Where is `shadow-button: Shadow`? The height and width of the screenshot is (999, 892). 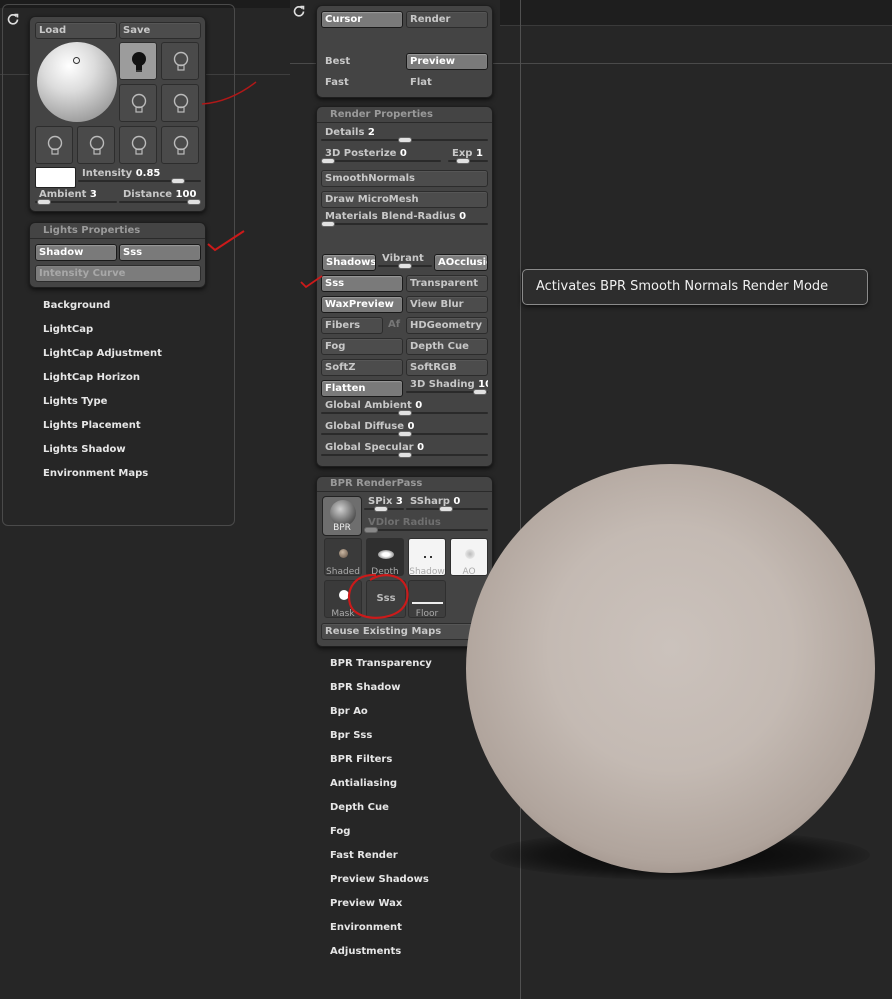 shadow-button: Shadow is located at coordinates (76, 252).